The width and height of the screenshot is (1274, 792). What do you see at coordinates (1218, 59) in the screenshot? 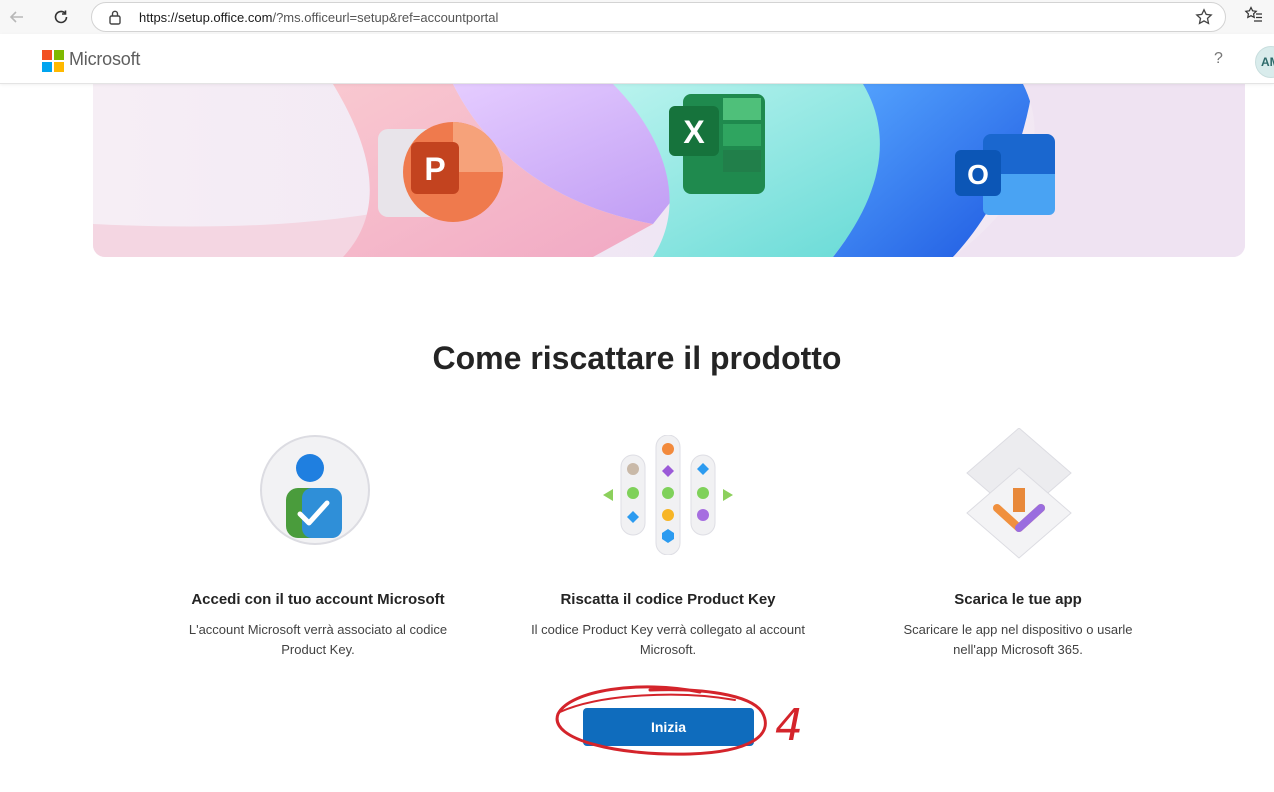
I see `help-button: ?` at bounding box center [1218, 59].